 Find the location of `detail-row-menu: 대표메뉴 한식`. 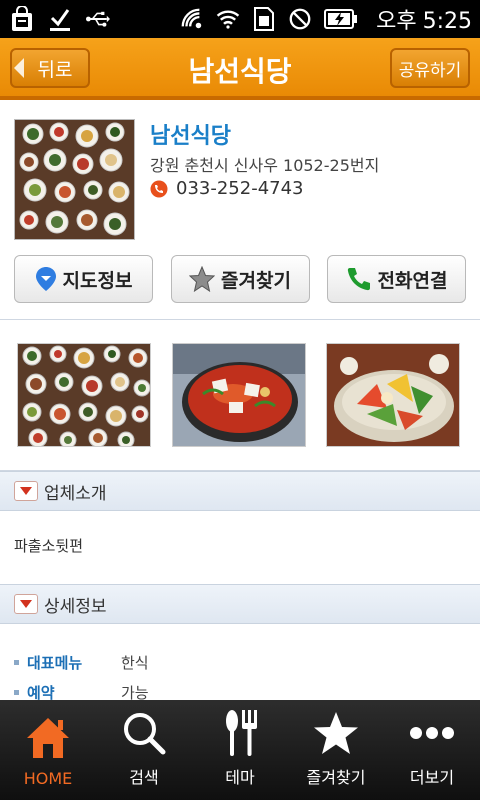

detail-row-menu: 대표메뉴 한식 is located at coordinates (81, 662).